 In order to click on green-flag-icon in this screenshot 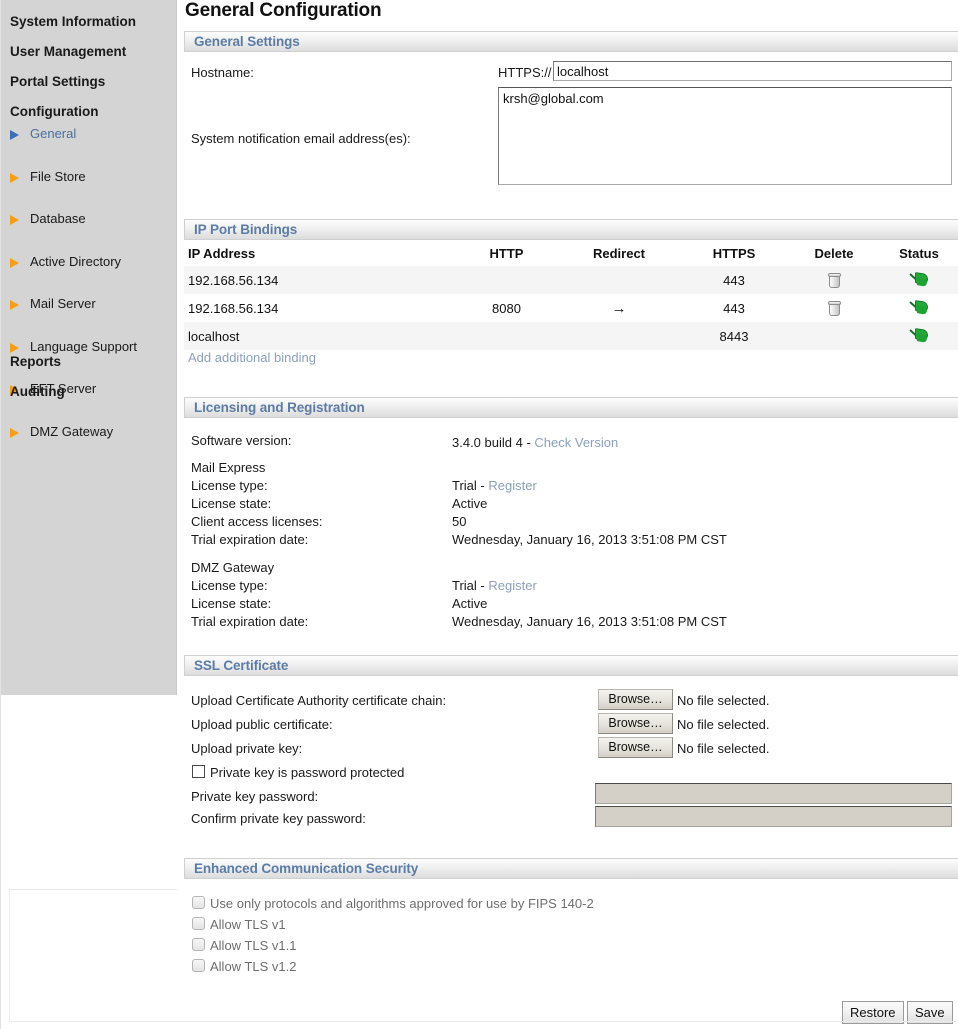, I will do `click(919, 280)`.